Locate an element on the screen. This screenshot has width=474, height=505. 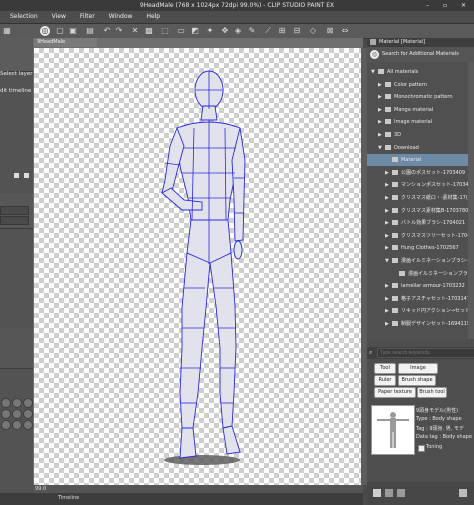
material-tree-scrollbar is located at coordinates (471, 200).